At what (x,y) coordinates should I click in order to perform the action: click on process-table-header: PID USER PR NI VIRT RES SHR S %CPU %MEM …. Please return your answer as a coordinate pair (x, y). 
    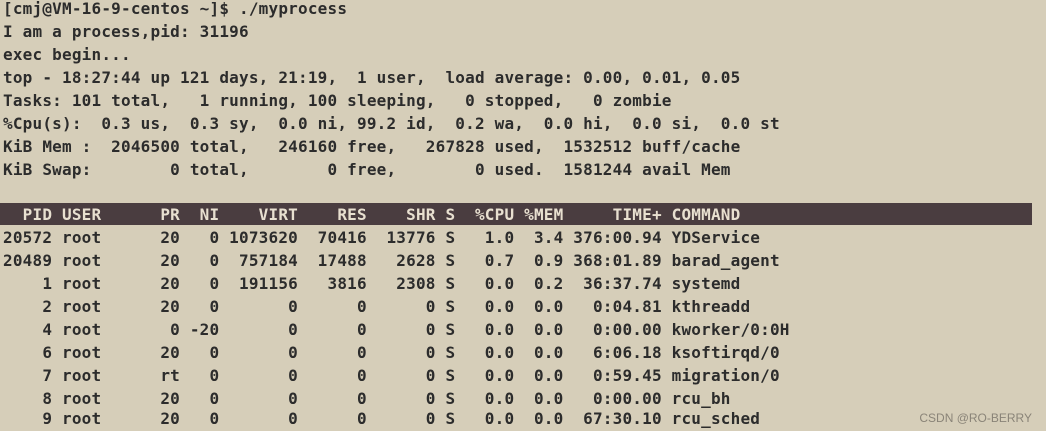
    Looking at the image, I should click on (372, 214).